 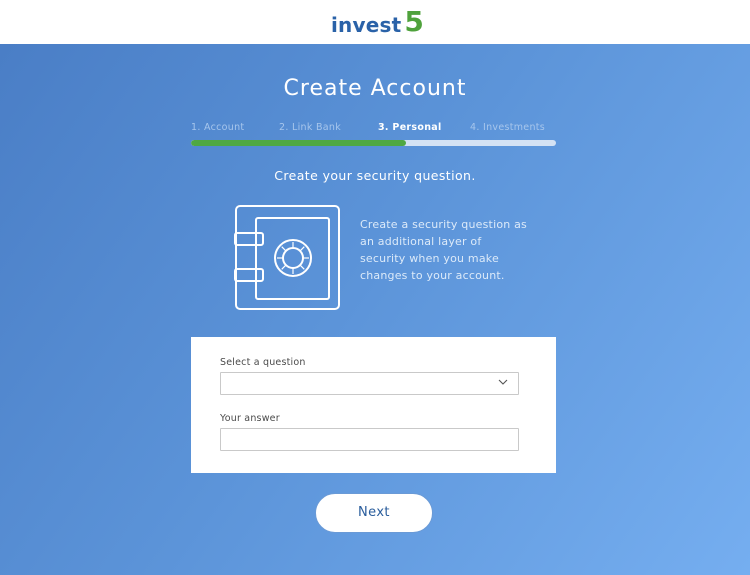 I want to click on logo-number: 5, so click(x=414, y=21).